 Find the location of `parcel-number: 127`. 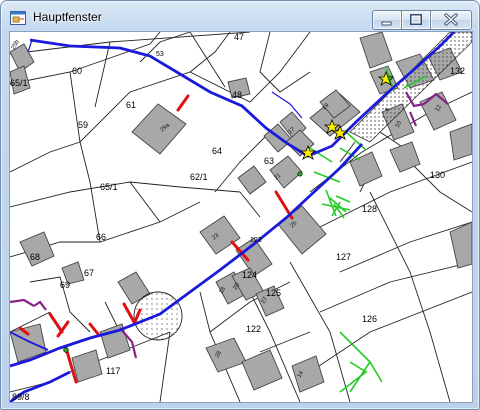

parcel-number: 127 is located at coordinates (343, 257).